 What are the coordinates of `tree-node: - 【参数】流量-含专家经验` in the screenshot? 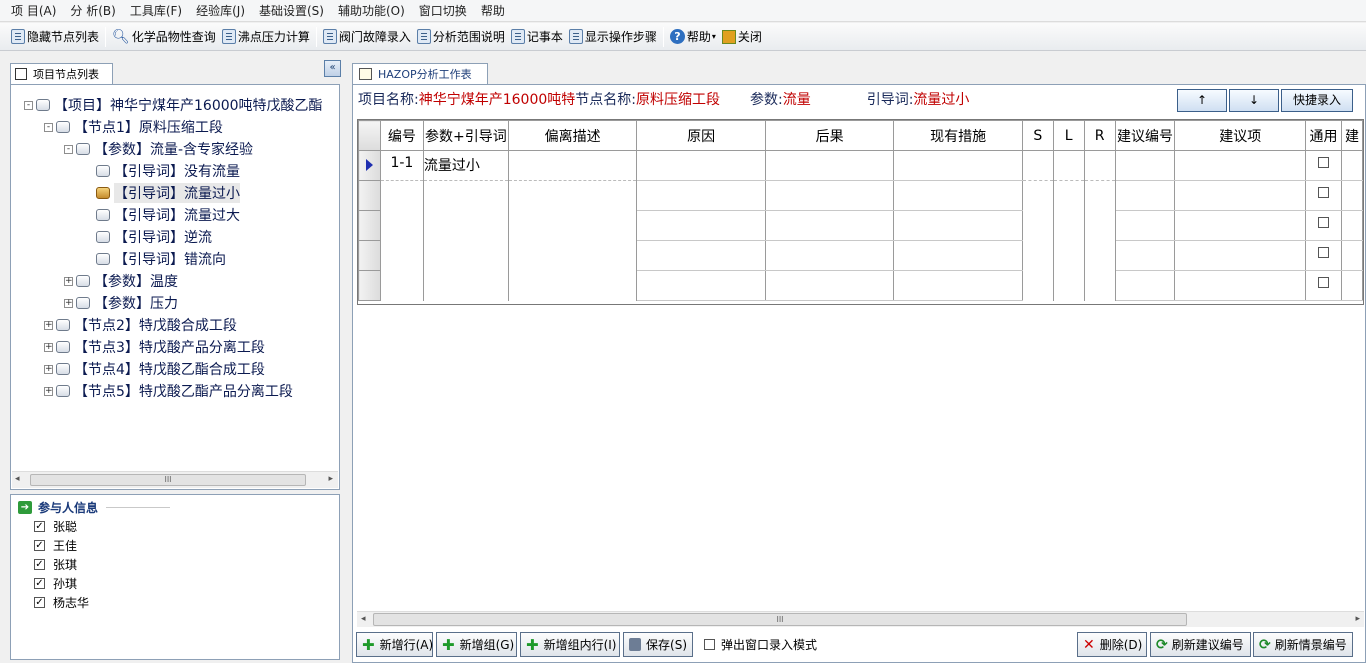 It's located at (158, 149).